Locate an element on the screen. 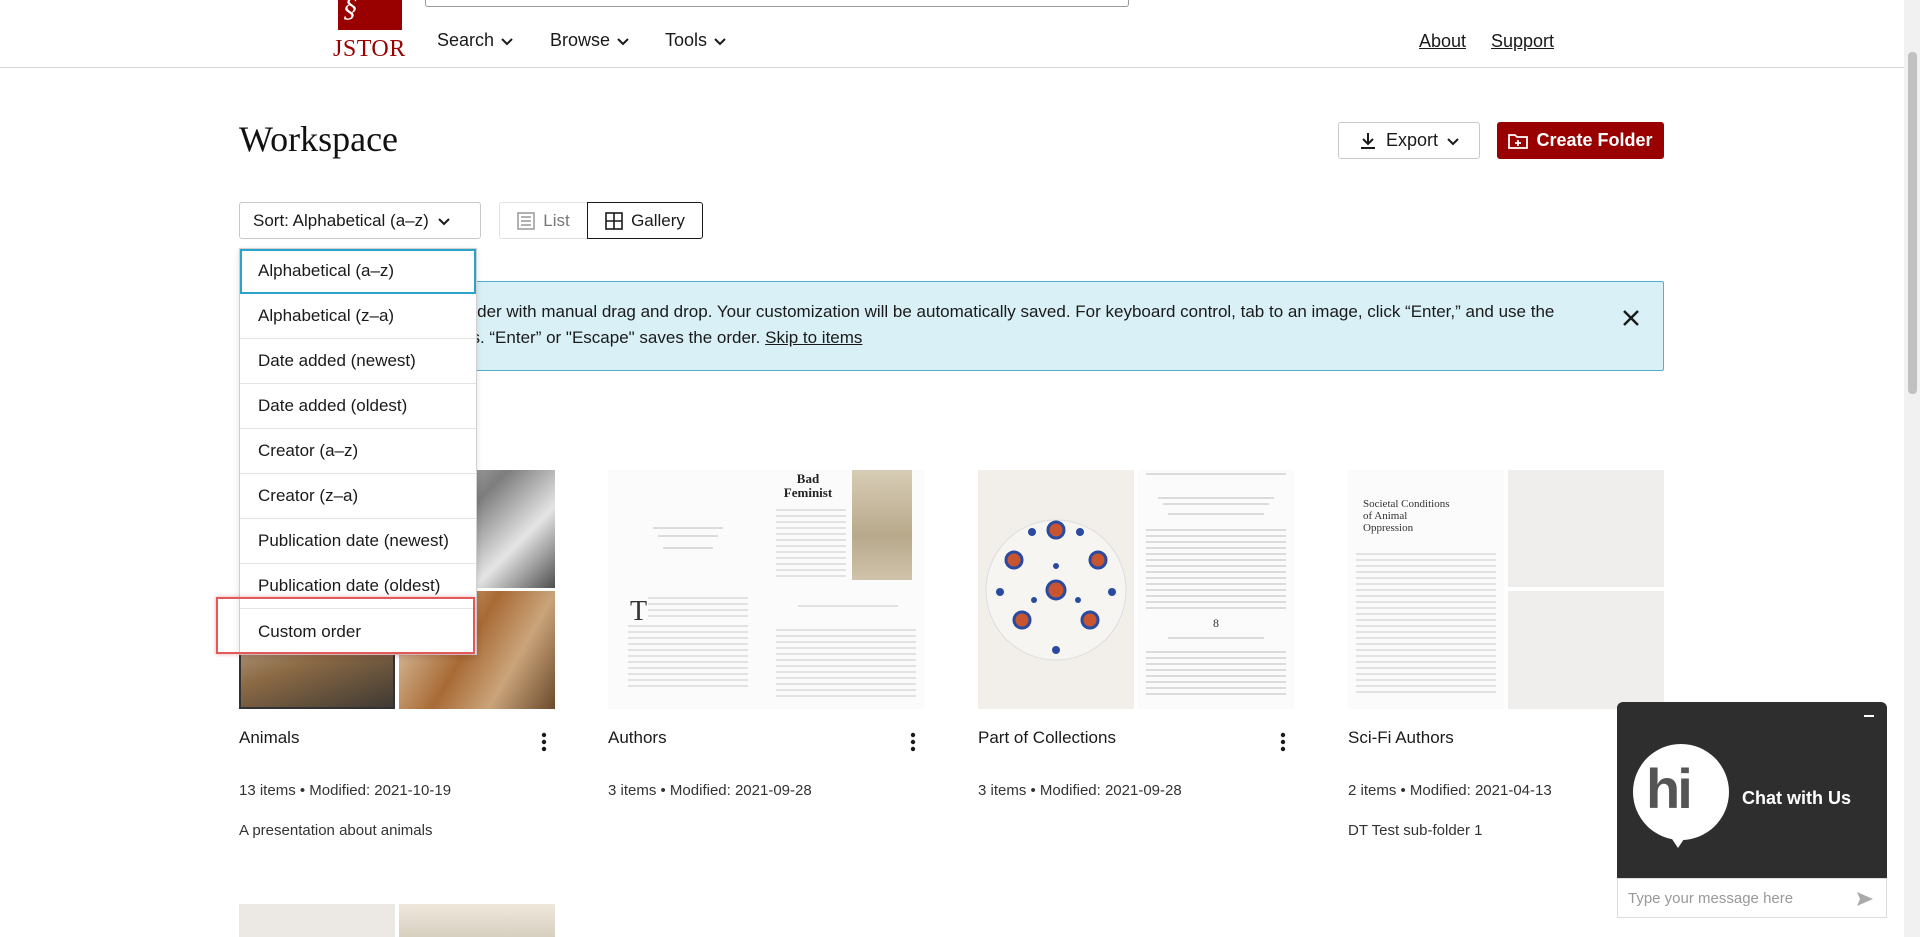 The image size is (1920, 937). folder-title: Sci-Fi Authors is located at coordinates (1401, 738).